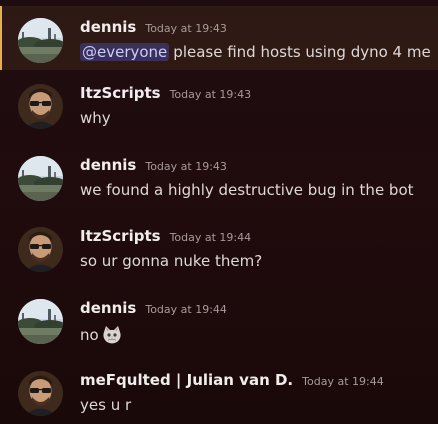  Describe the element at coordinates (302, 52) in the screenshot. I see `message-text: please find hosts using dyno 4 me` at that location.